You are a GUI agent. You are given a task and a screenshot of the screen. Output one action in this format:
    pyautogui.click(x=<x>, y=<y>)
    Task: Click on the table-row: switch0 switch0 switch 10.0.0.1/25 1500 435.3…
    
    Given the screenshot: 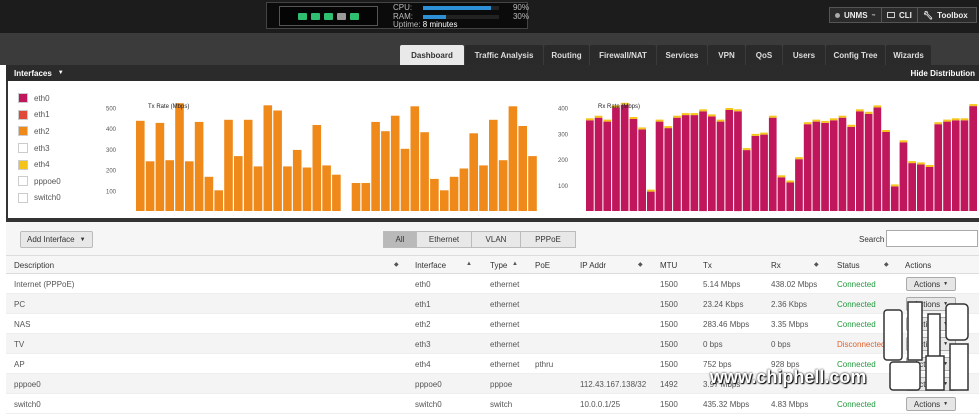 What is the action you would take?
    pyautogui.click(x=492, y=404)
    